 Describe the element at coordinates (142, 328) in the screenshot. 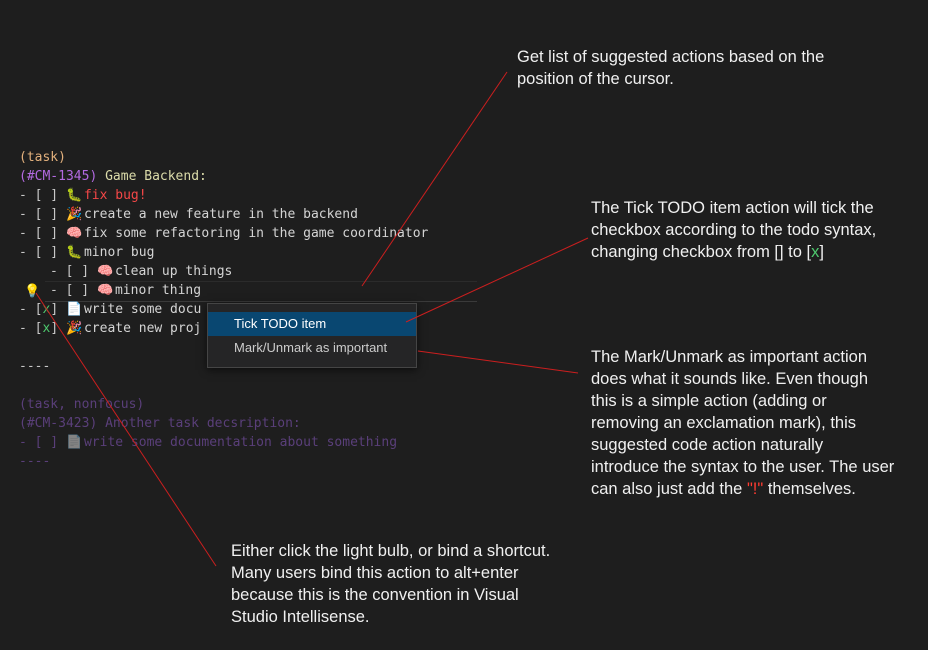

I see `todo-text: create new proj` at that location.